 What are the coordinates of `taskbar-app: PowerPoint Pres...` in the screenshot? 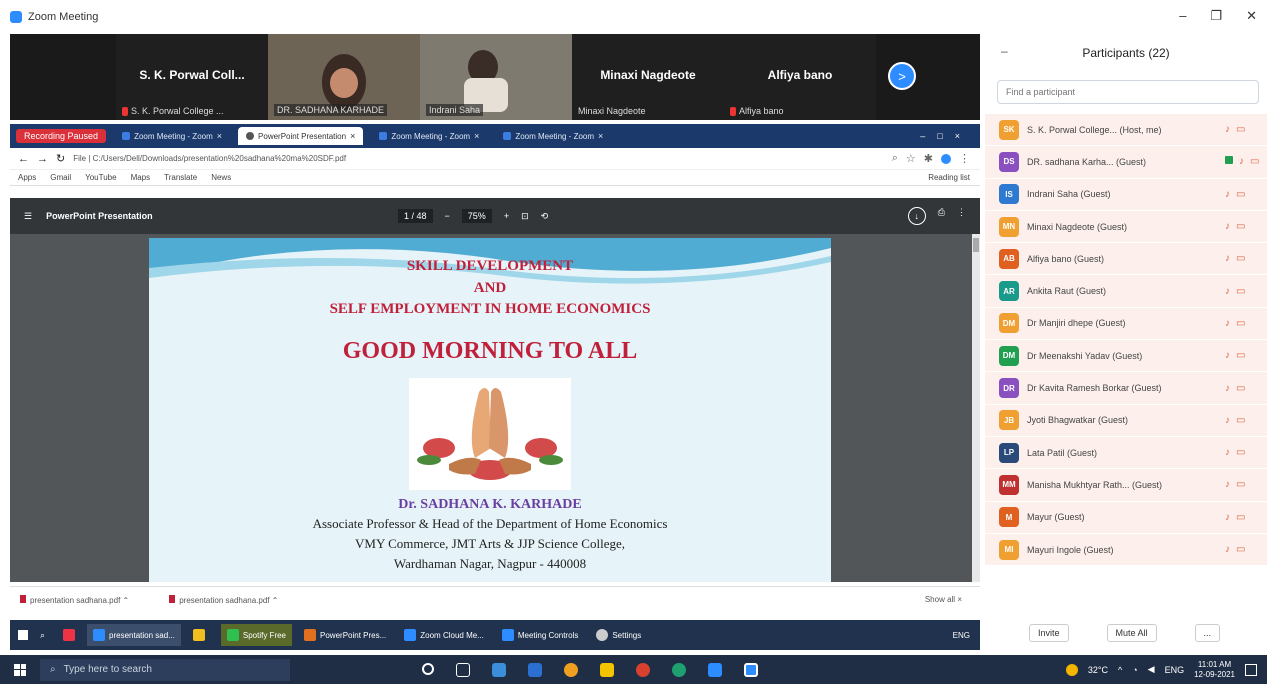 It's located at (345, 635).